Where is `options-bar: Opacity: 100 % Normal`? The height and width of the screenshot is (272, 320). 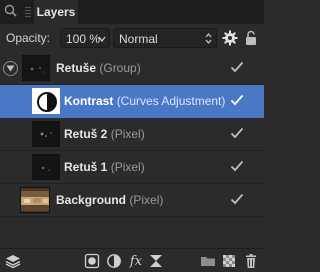
options-bar: Opacity: 100 % Normal is located at coordinates (132, 38).